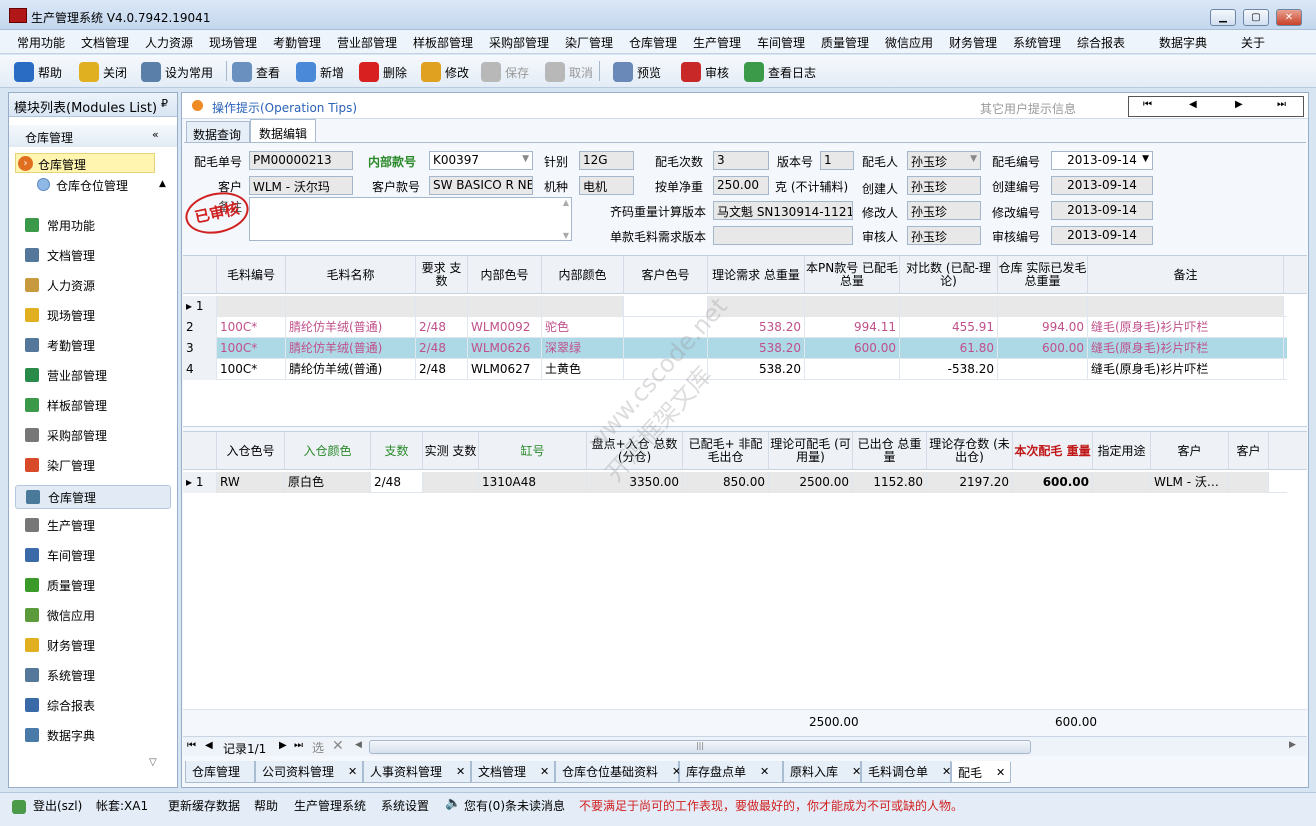 This screenshot has width=1316, height=826. Describe the element at coordinates (741, 160) in the screenshot. I see `times-field: 3` at that location.